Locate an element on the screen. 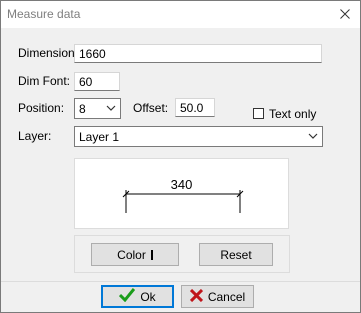 The width and height of the screenshot is (361, 313). layer-value: Layer 1 is located at coordinates (99, 137).